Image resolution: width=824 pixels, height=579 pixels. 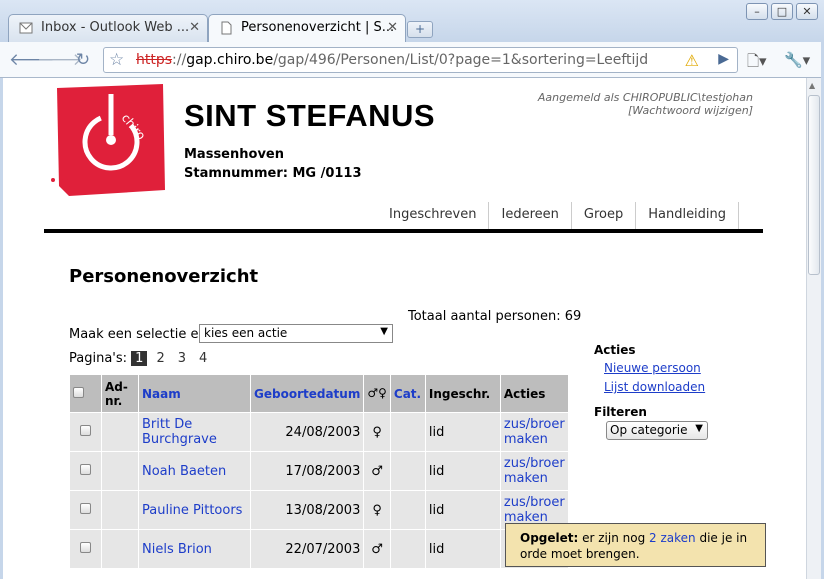 What do you see at coordinates (160, 358) in the screenshot?
I see `page-link-2: 2` at bounding box center [160, 358].